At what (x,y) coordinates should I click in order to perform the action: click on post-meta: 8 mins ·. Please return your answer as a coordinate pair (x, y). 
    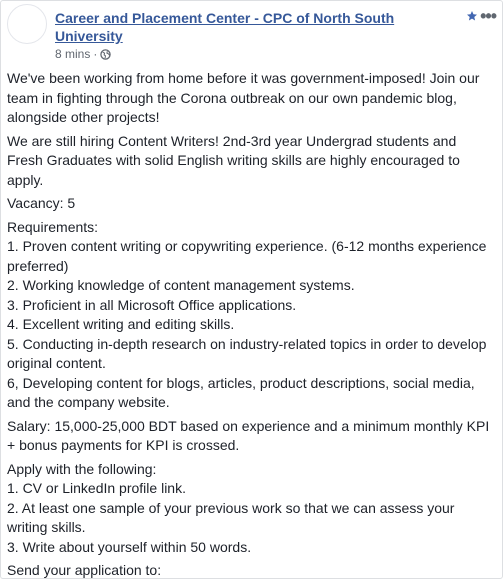
    Looking at the image, I should click on (83, 54).